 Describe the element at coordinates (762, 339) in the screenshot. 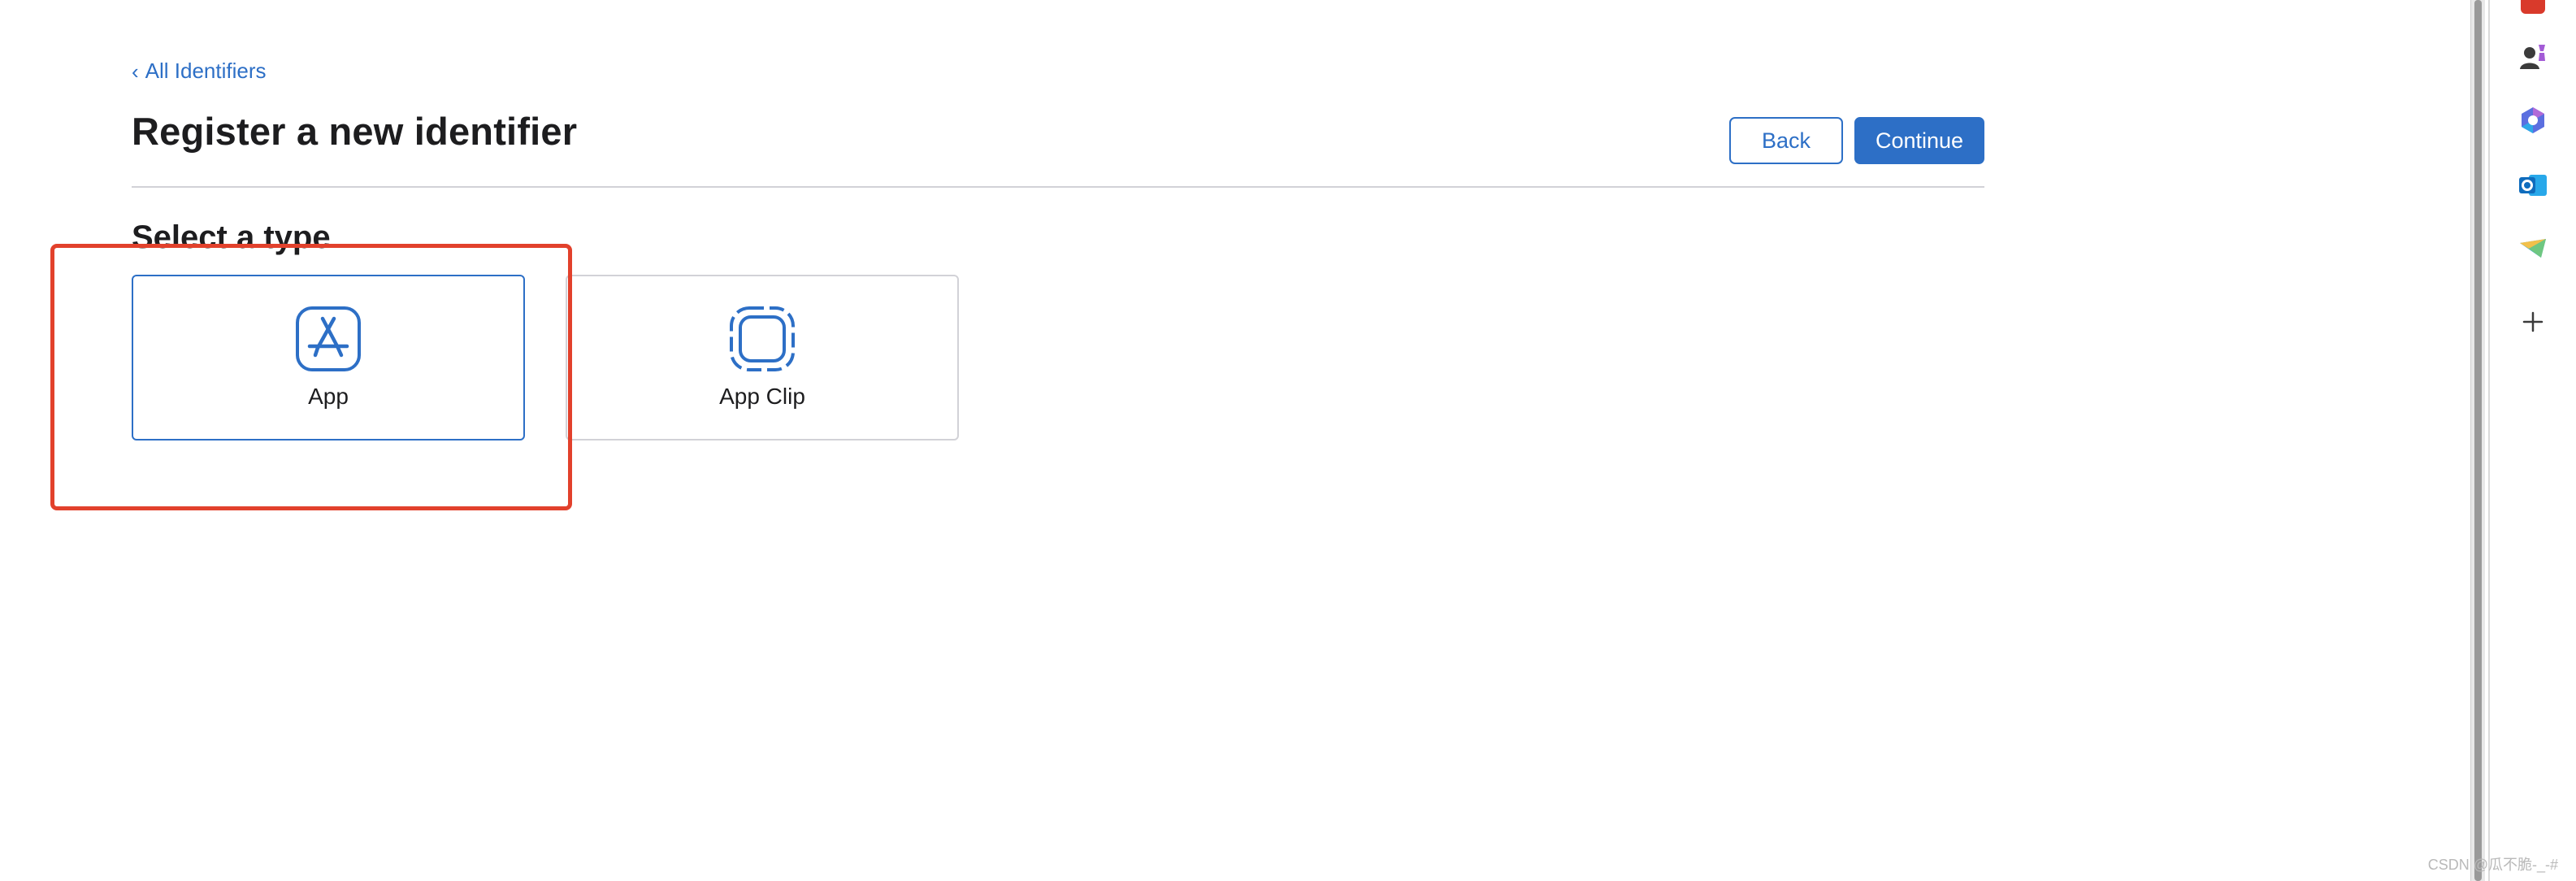

I see `app-clip-icon` at that location.